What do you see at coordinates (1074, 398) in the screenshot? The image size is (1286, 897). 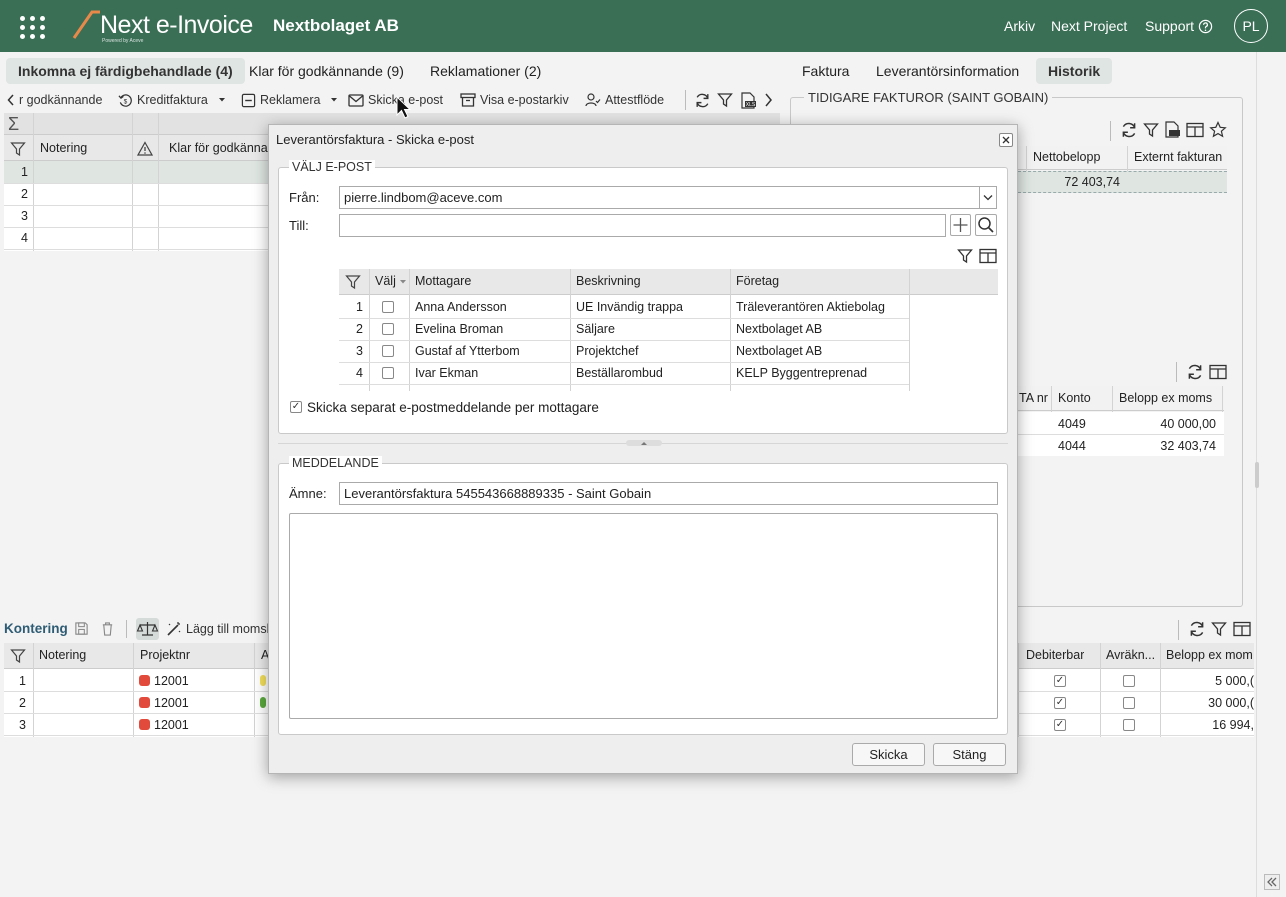 I see `col-konto: Konto` at bounding box center [1074, 398].